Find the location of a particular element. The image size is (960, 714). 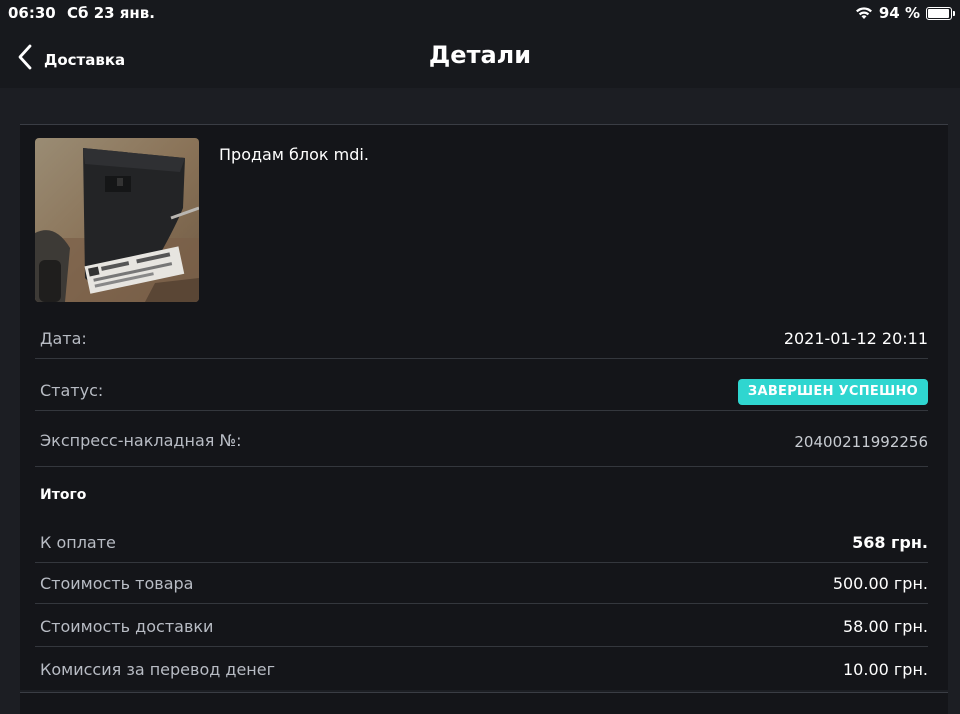

waybill-value: 20400211992256 is located at coordinates (861, 442).